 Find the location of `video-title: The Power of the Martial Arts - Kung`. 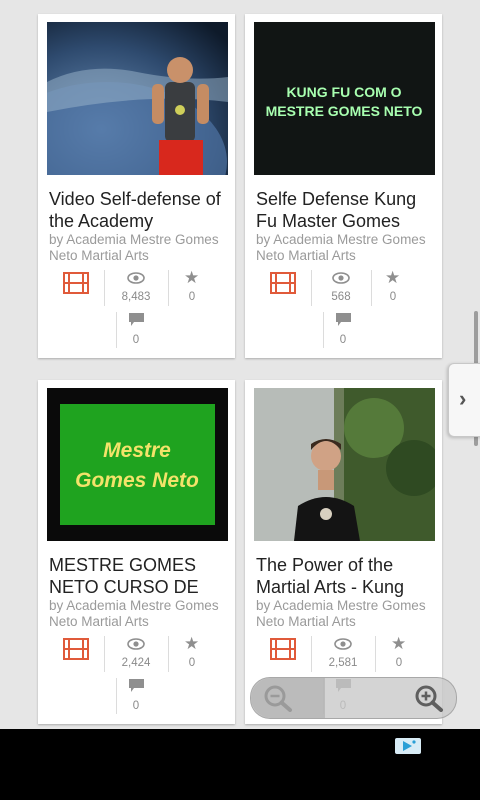

video-title: The Power of the Martial Arts - Kung is located at coordinates (347, 576).